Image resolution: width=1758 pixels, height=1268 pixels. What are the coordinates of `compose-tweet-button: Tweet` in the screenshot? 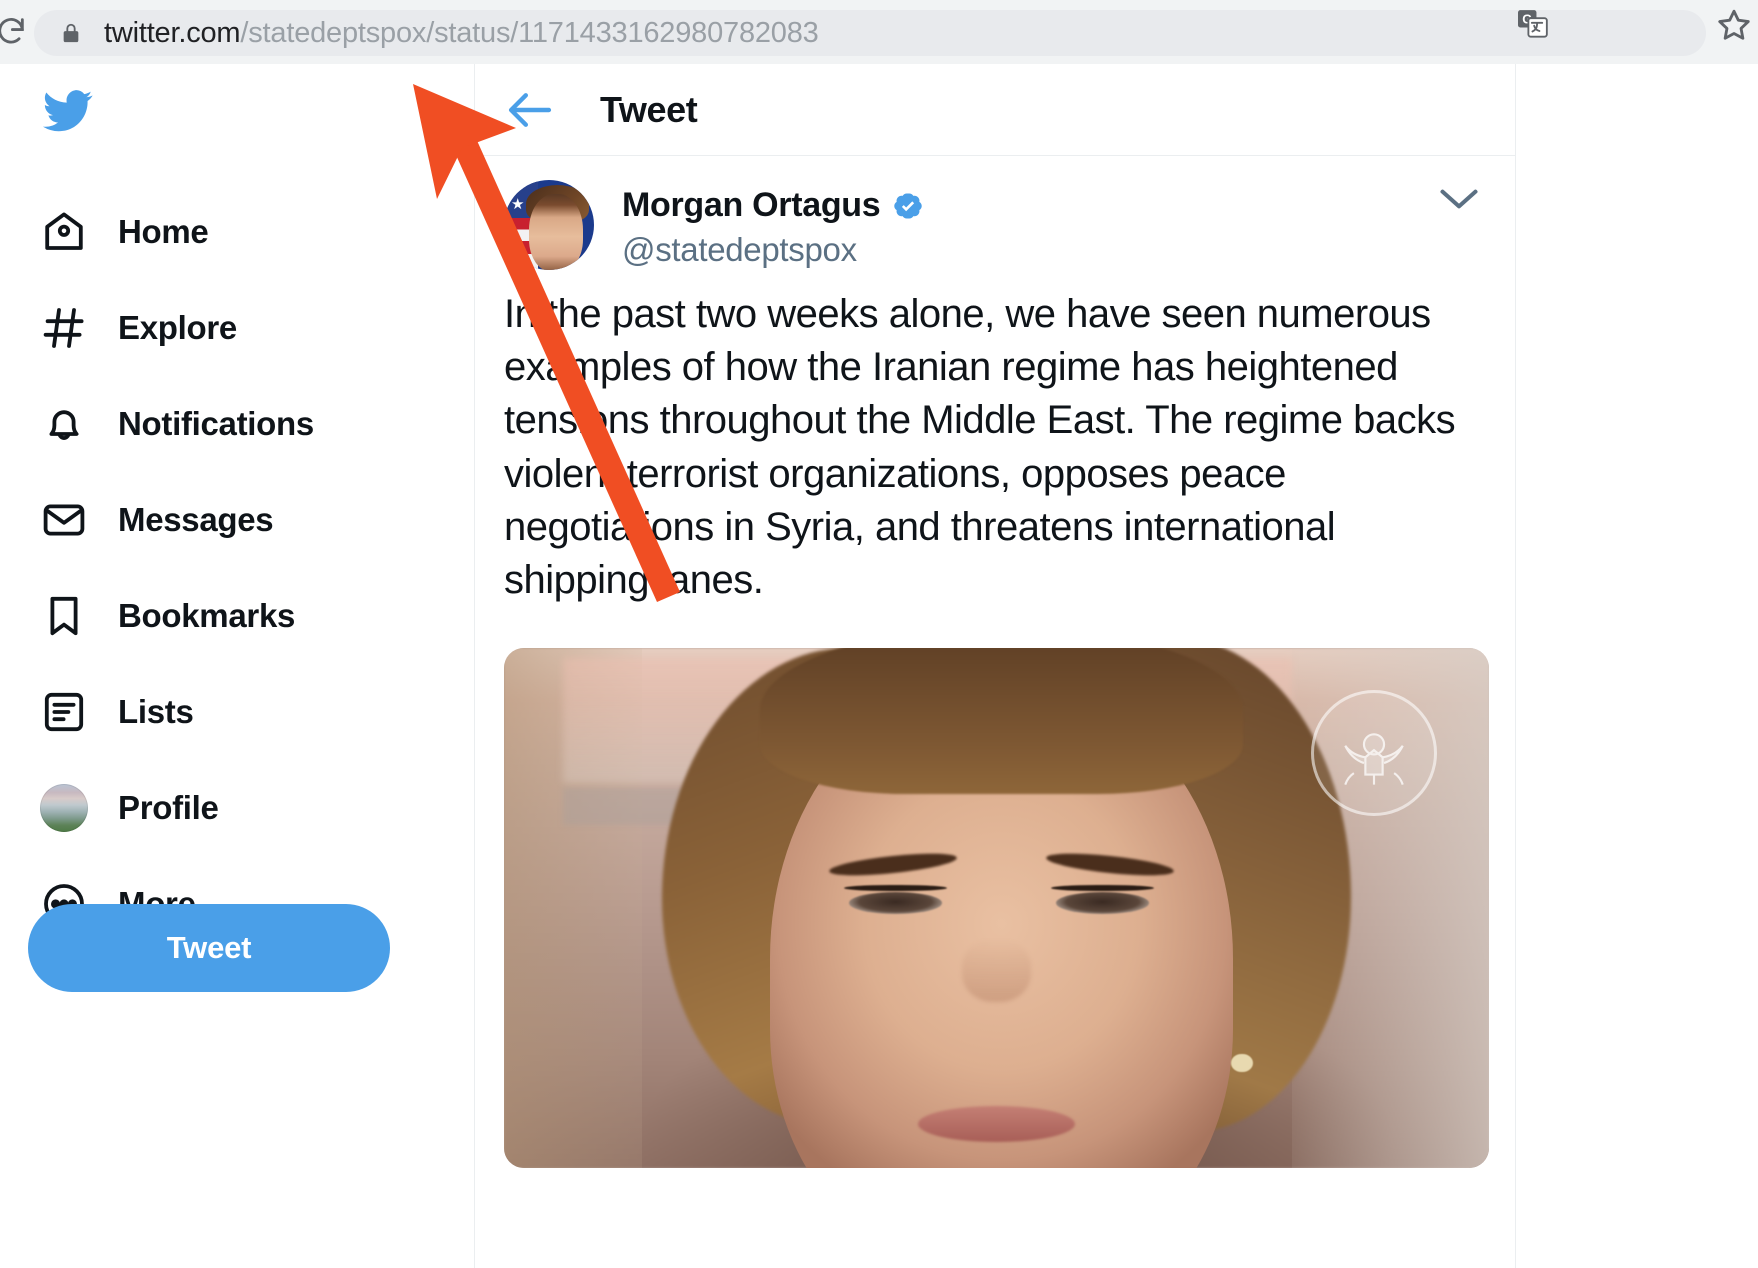 It's located at (209, 948).